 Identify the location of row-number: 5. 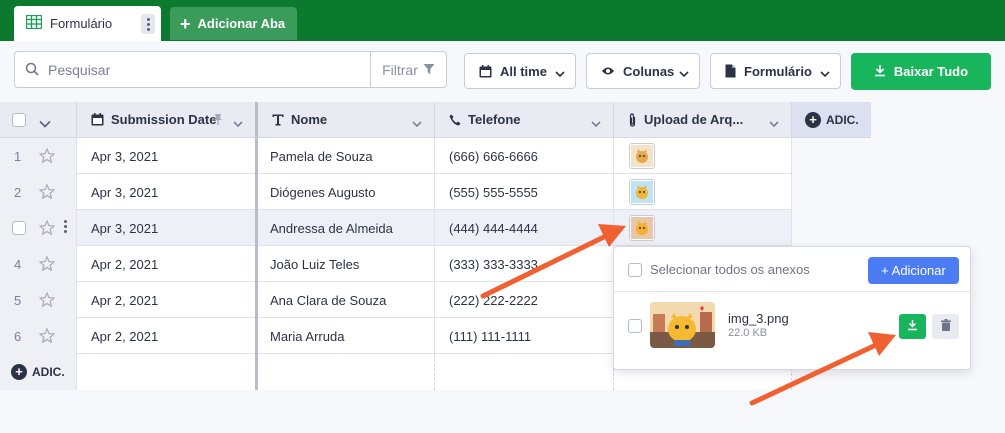
(18, 300).